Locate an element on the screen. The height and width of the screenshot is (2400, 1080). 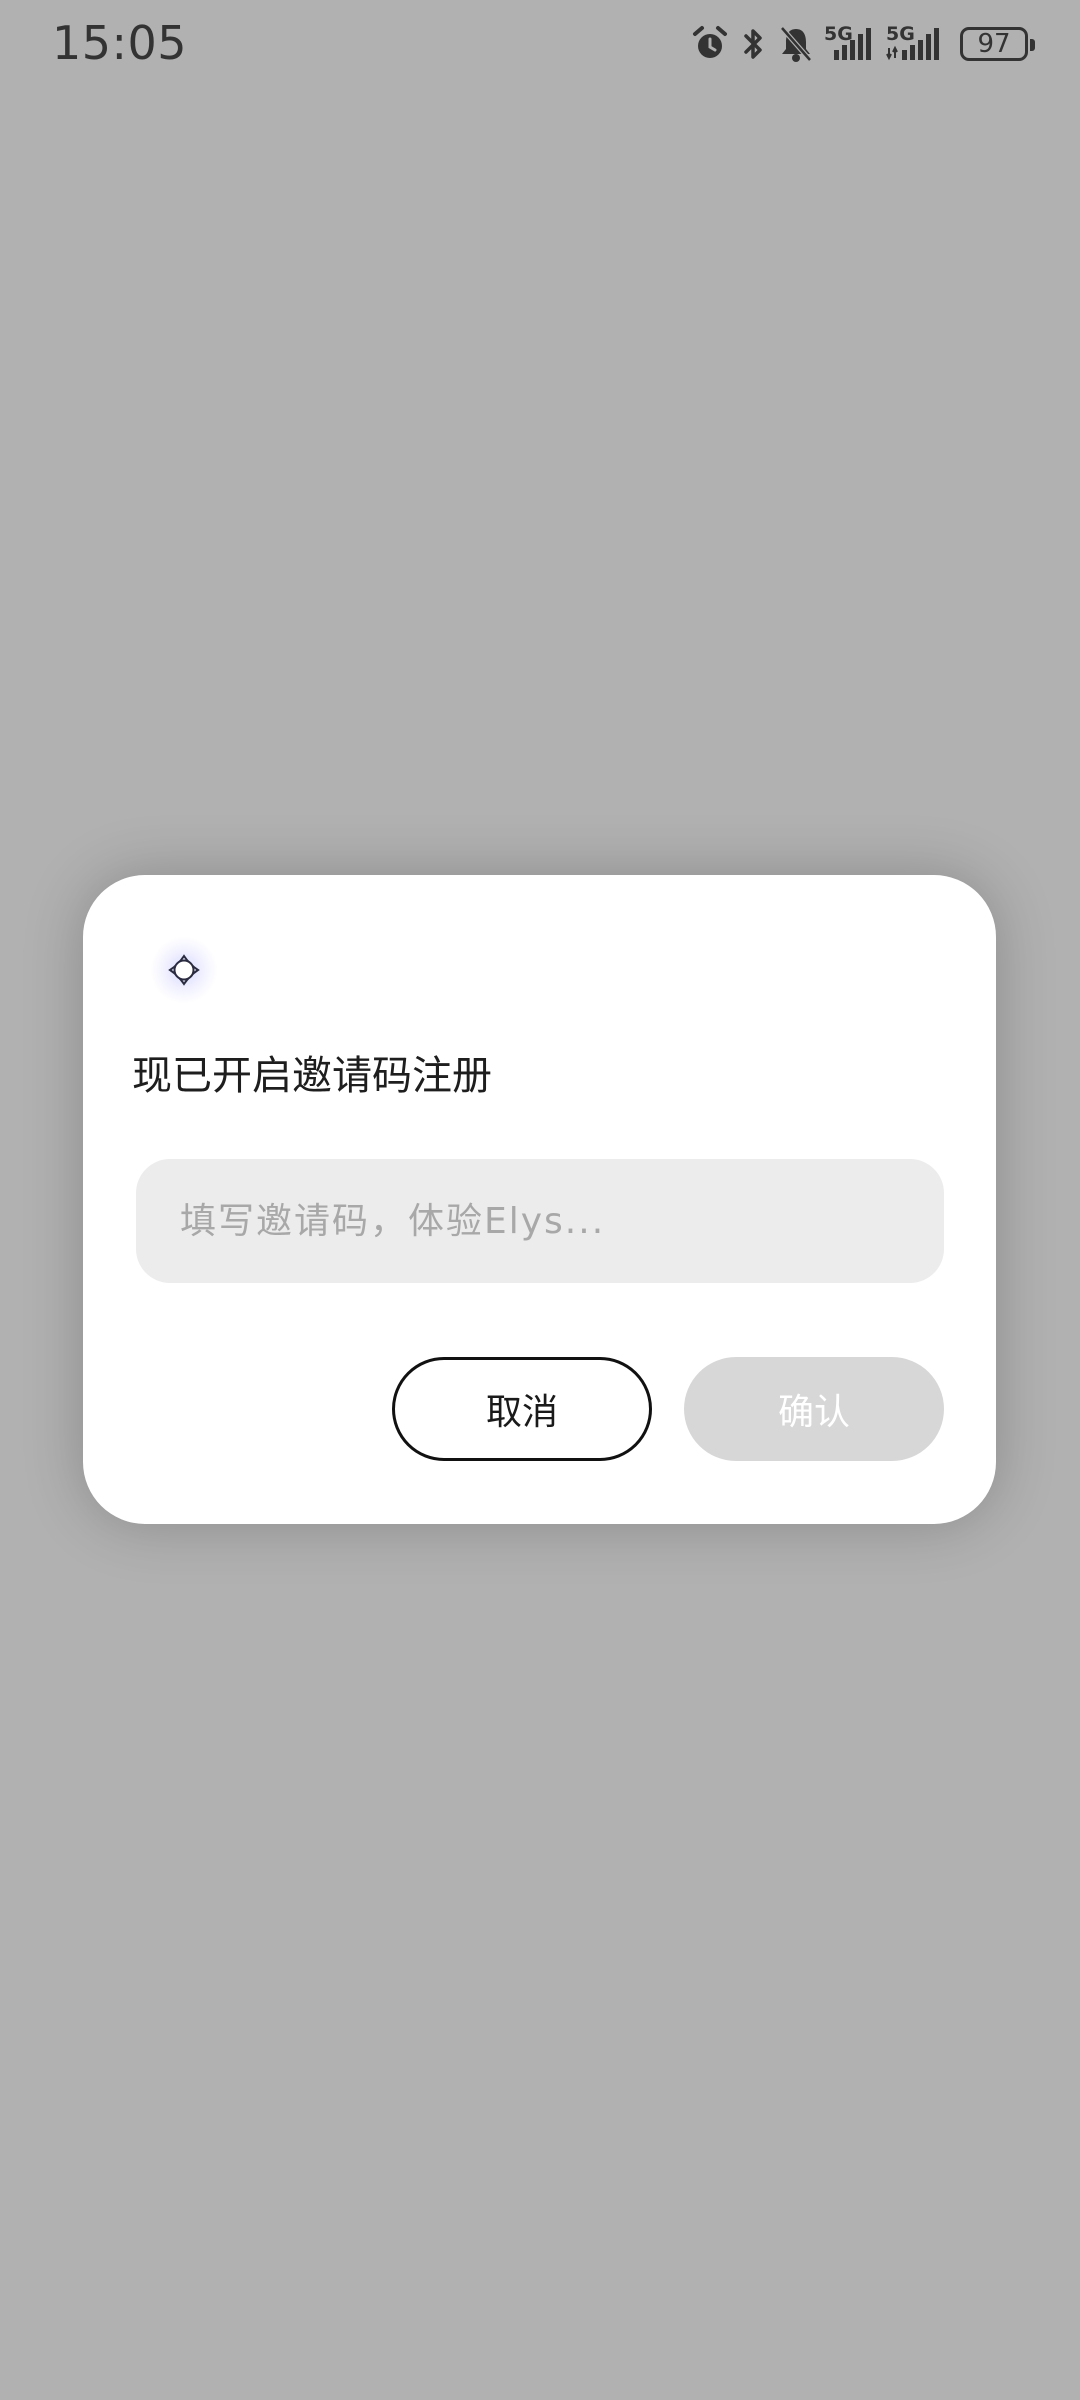
battery-icon: 97 is located at coordinates (997, 44).